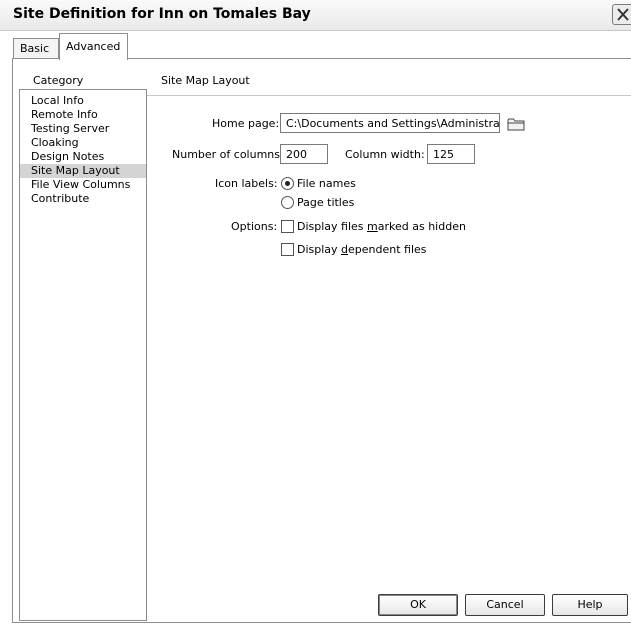 This screenshot has width=631, height=626. Describe the element at coordinates (228, 154) in the screenshot. I see `number-of-columns-label: Number of columns:` at that location.